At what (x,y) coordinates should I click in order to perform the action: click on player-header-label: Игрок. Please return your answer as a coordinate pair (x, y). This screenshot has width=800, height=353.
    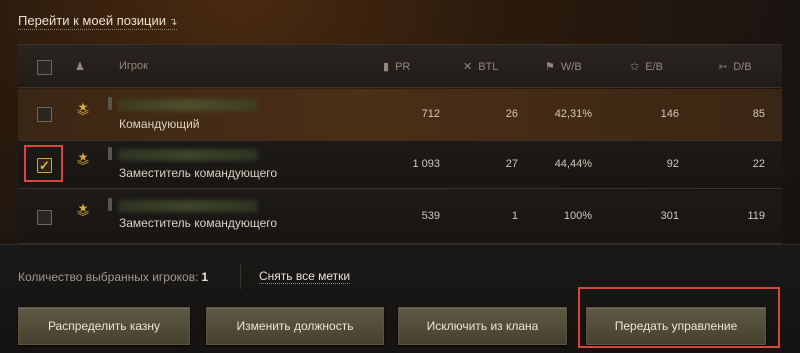
    Looking at the image, I should click on (133, 66).